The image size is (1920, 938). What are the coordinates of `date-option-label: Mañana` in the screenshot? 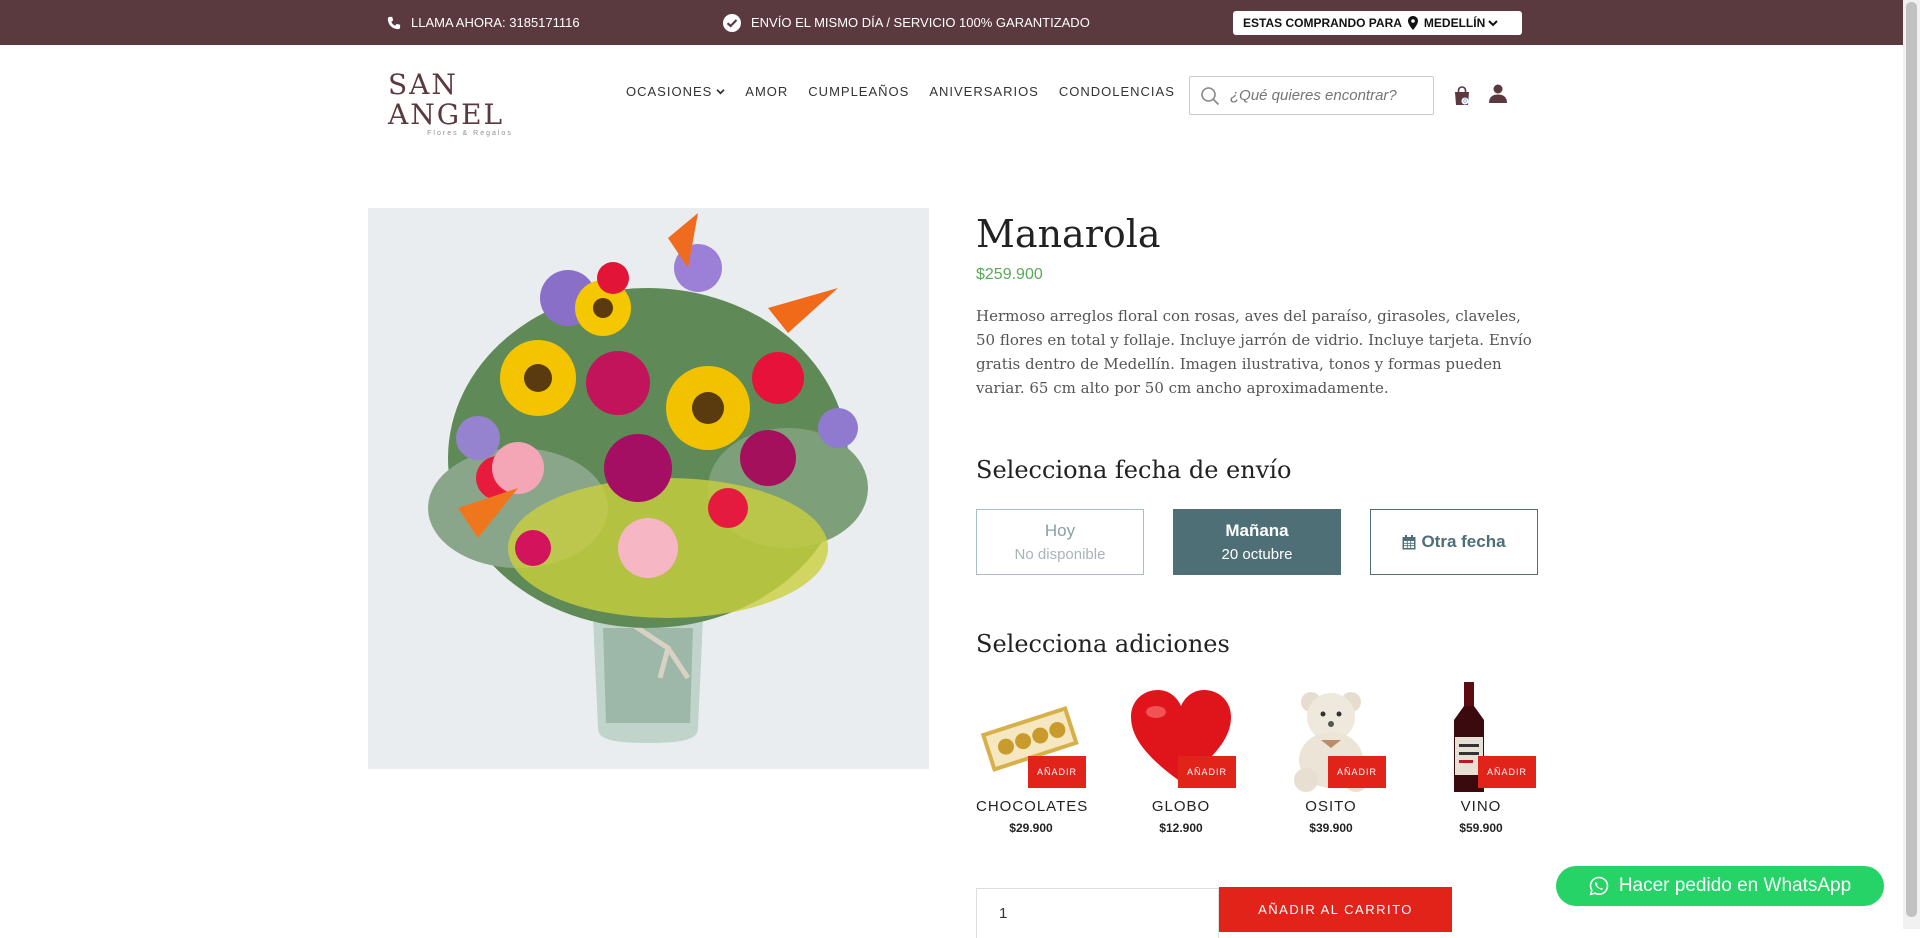 It's located at (1257, 530).